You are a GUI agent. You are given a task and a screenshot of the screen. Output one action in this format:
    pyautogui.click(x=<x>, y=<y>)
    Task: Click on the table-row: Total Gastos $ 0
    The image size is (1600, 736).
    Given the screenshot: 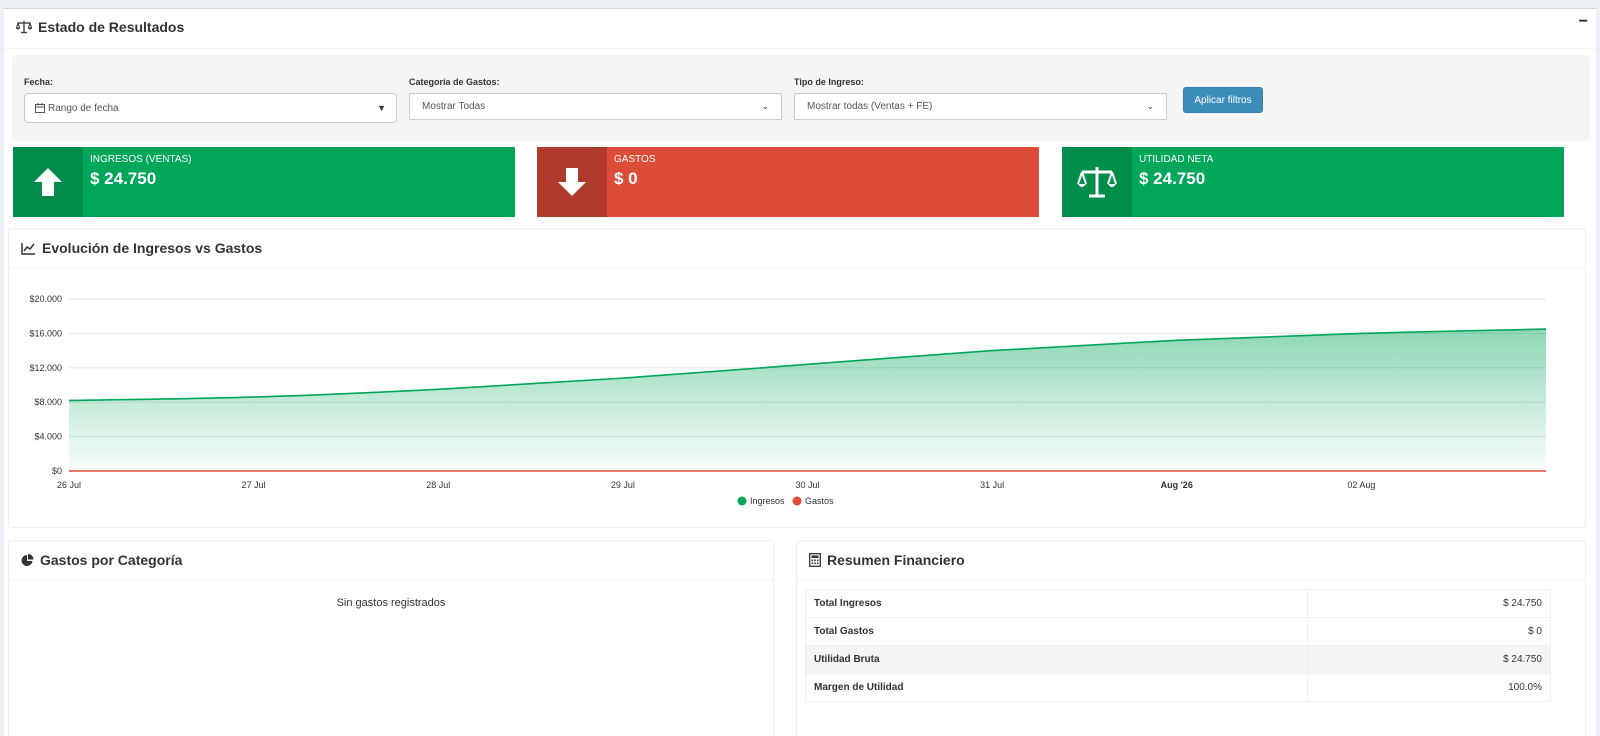 What is the action you would take?
    pyautogui.click(x=1178, y=631)
    